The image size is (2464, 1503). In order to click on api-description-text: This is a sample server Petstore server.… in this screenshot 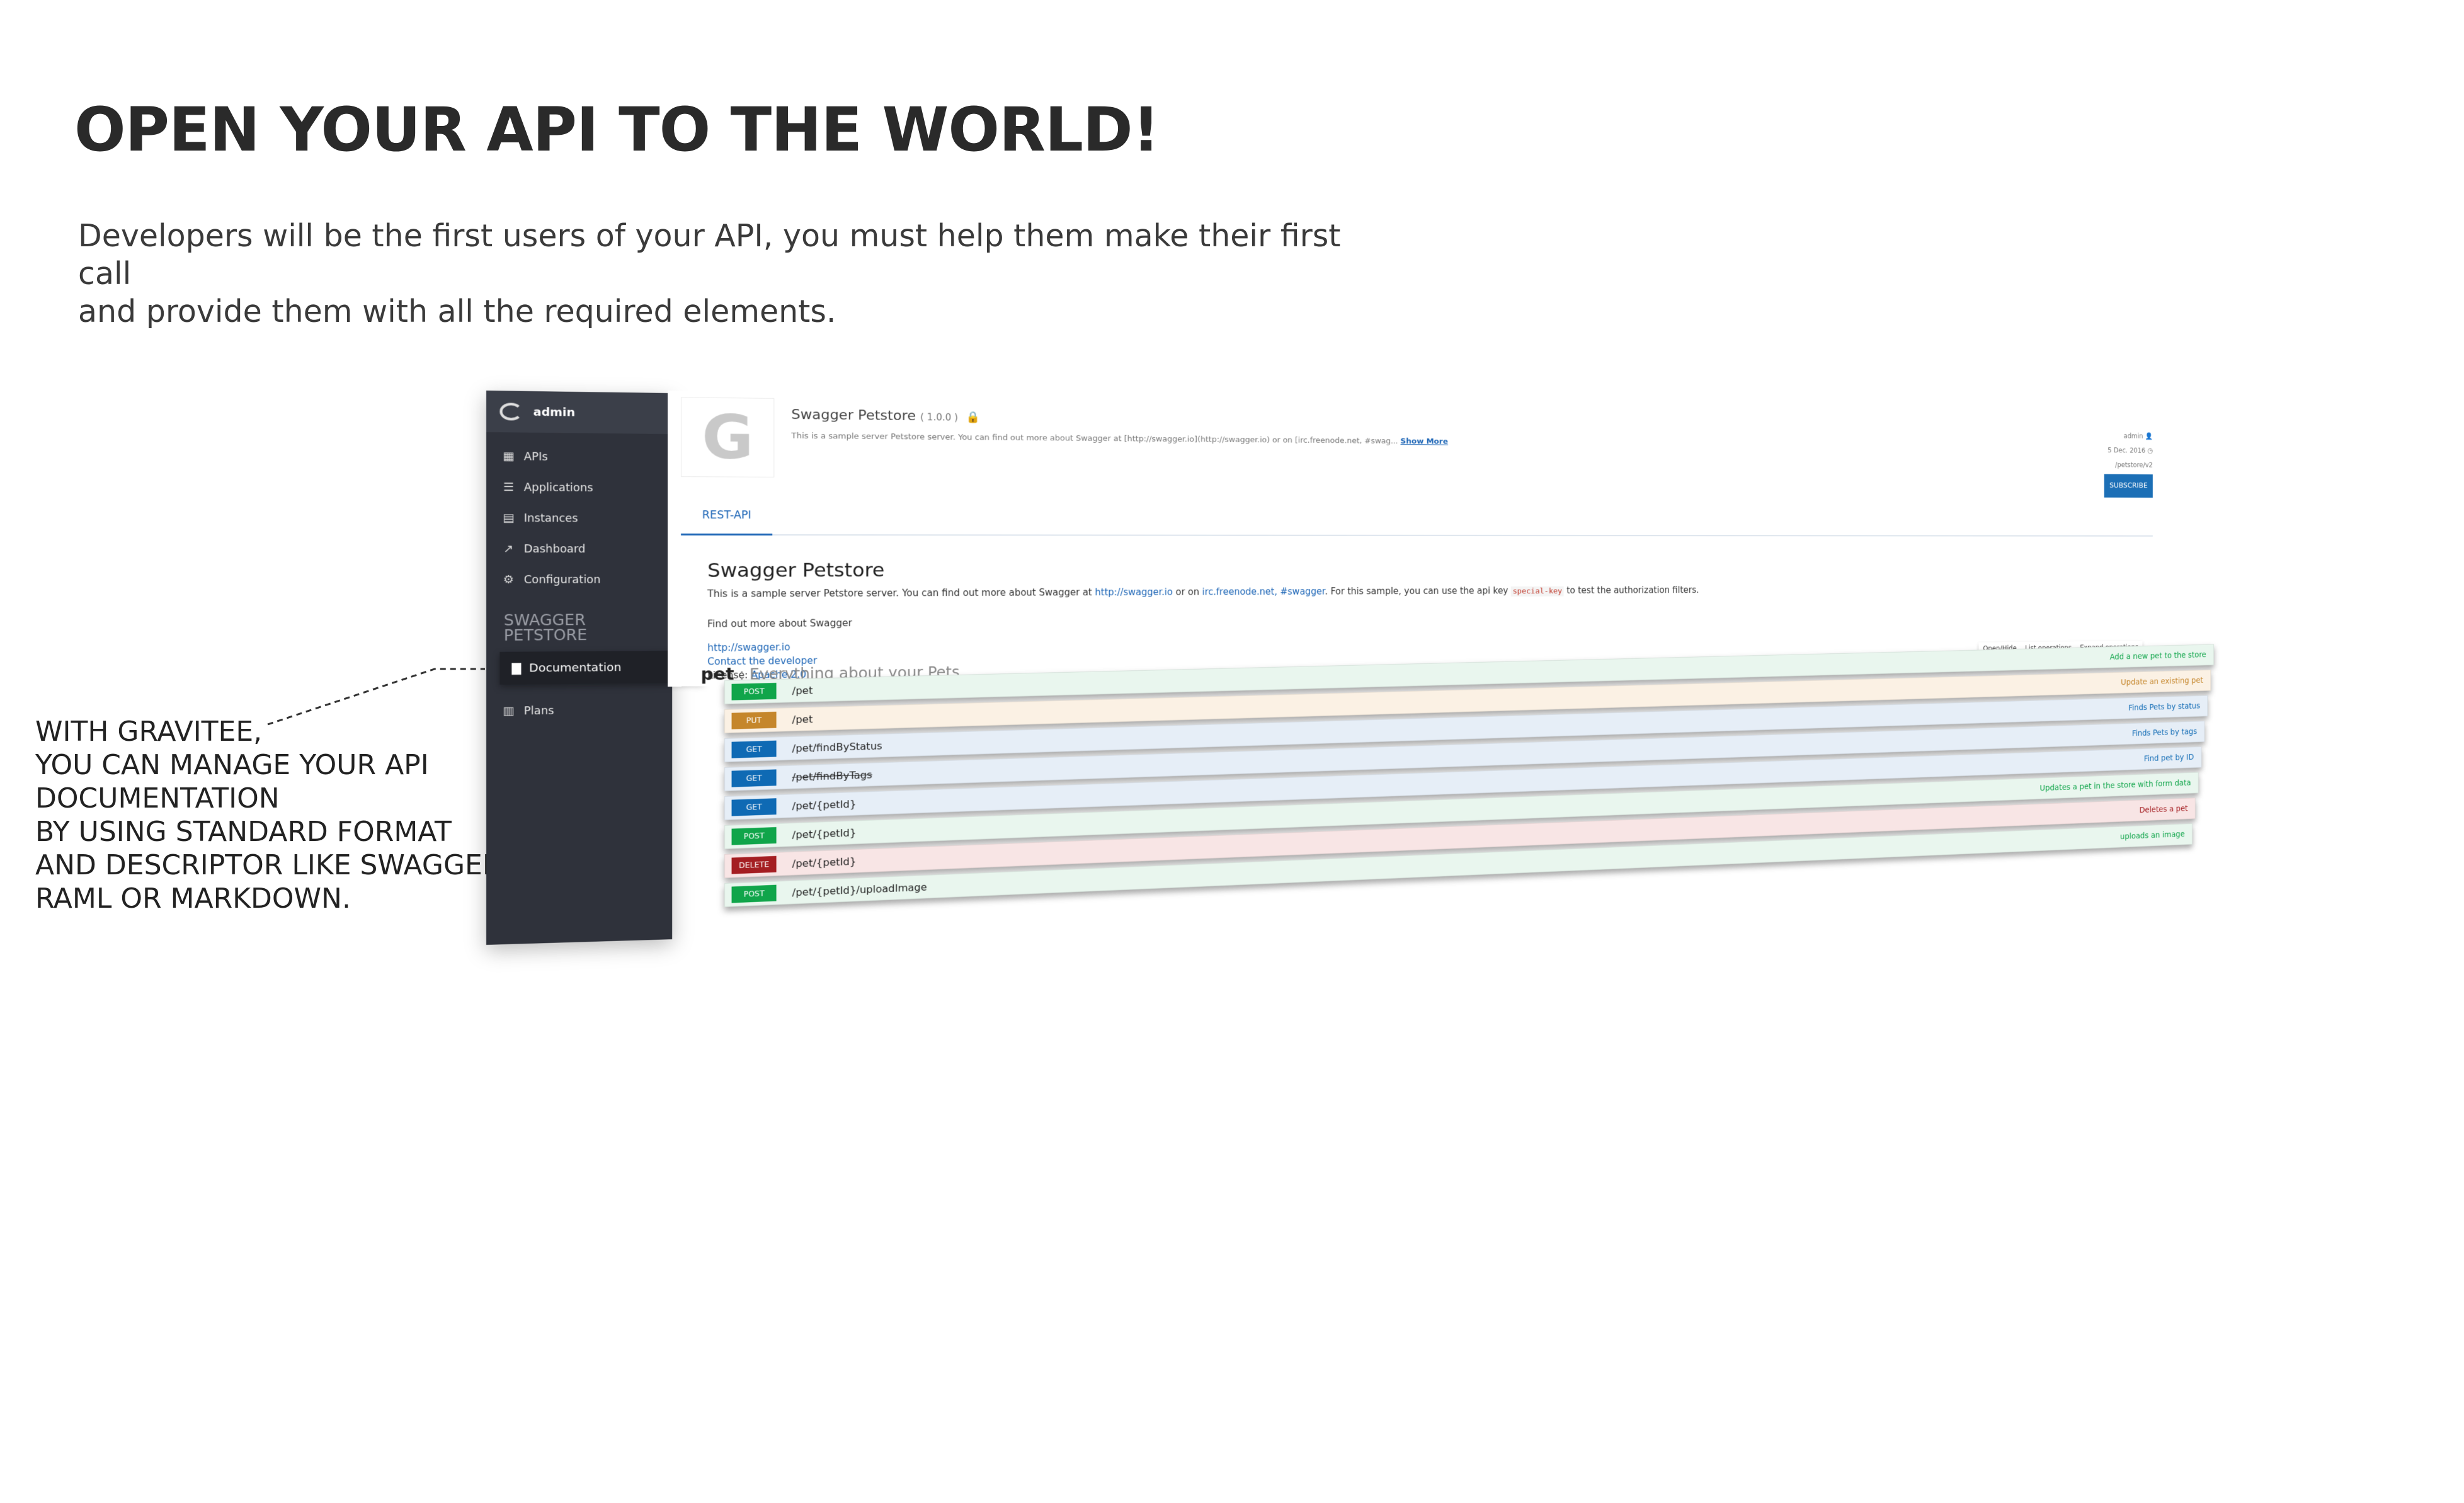, I will do `click(1094, 438)`.